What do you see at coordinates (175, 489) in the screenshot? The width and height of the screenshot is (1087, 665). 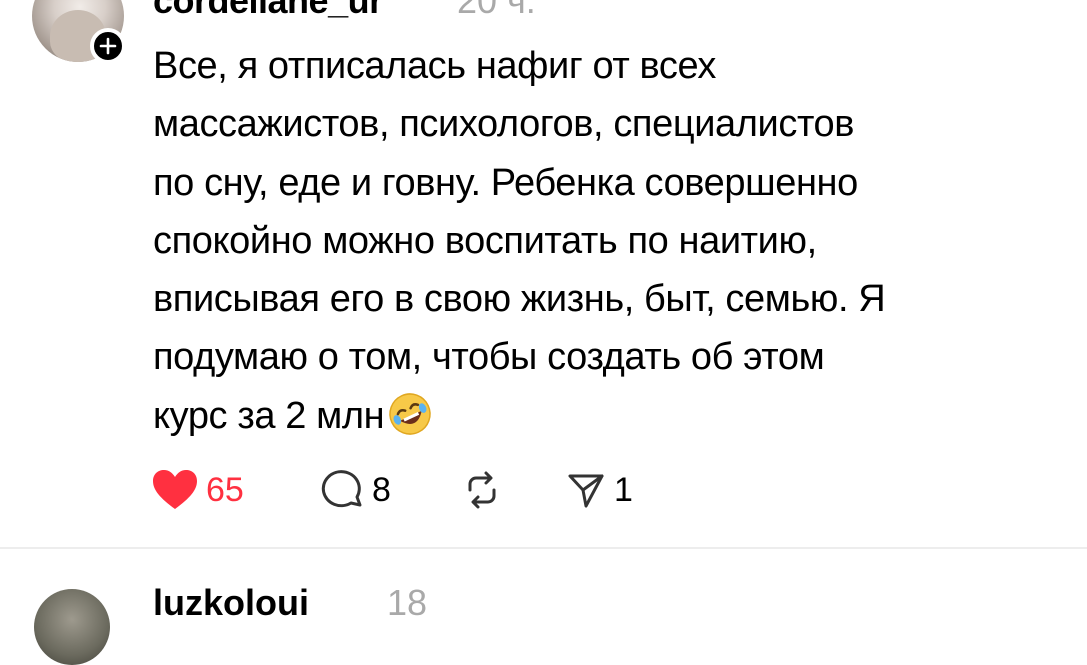 I see `heart-icon` at bounding box center [175, 489].